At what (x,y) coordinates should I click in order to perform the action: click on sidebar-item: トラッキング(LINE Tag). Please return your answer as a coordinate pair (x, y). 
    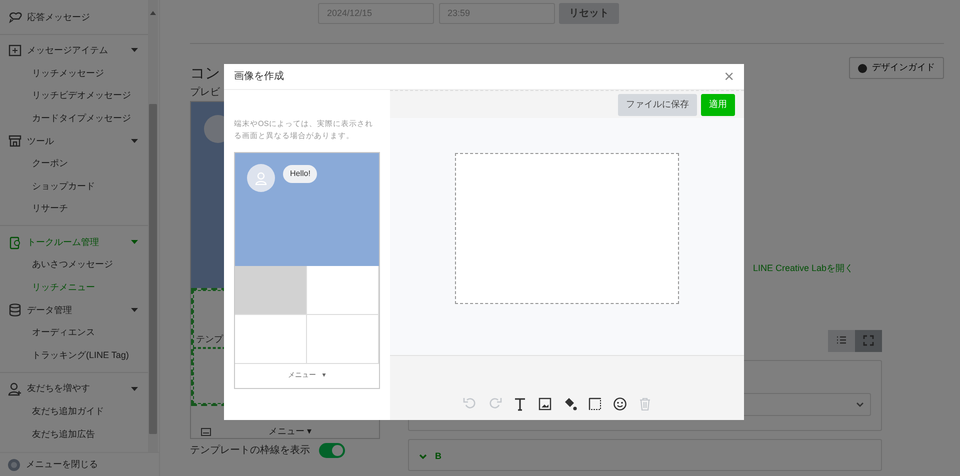
    Looking at the image, I should click on (74, 355).